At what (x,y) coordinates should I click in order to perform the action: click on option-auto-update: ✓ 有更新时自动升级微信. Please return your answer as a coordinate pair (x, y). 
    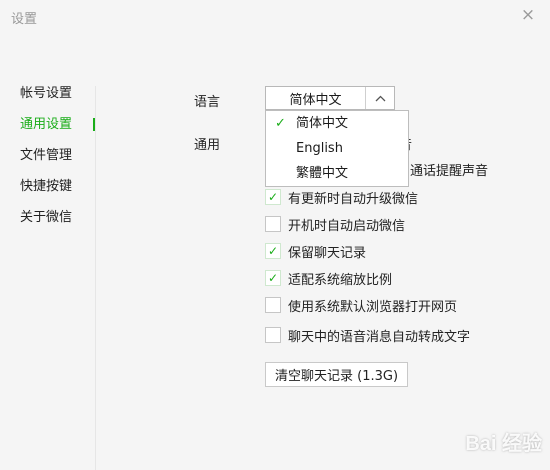
    Looking at the image, I should click on (341, 197).